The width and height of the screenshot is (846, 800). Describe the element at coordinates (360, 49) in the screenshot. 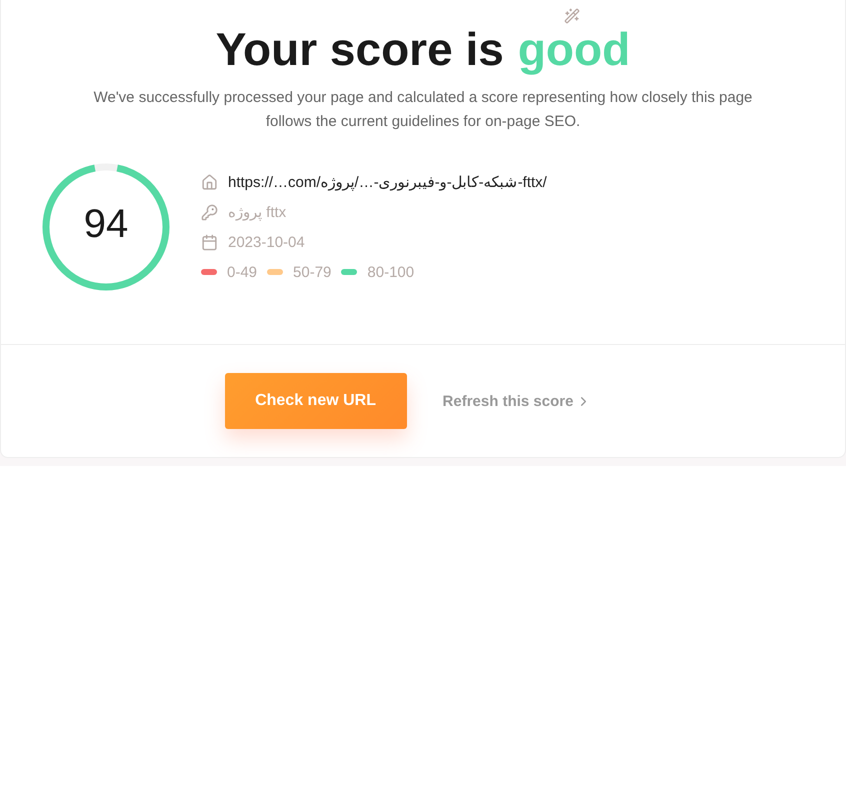

I see `score-title: Your score is` at that location.